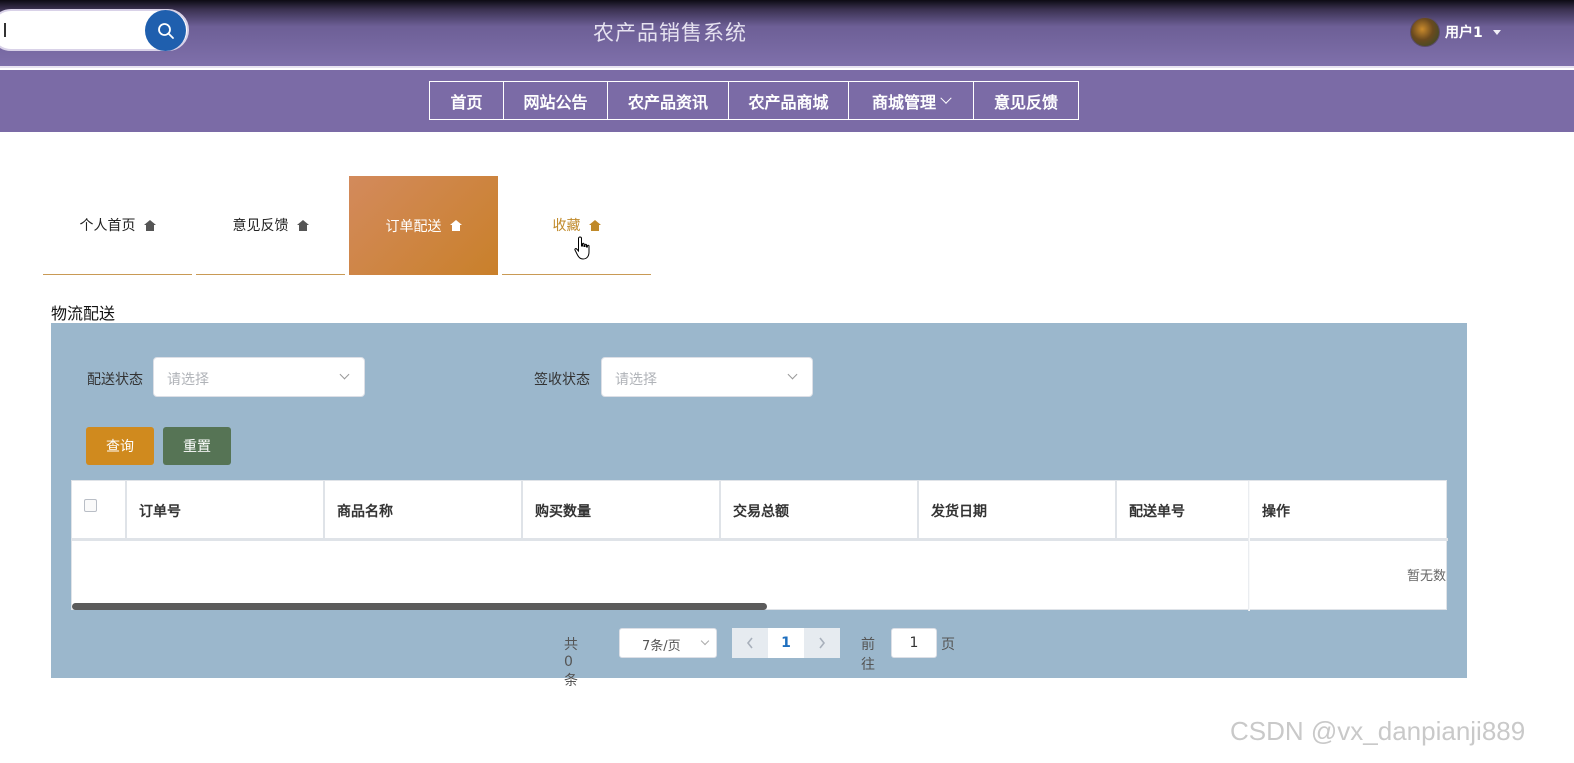 The image size is (1574, 763). What do you see at coordinates (668, 100) in the screenshot?
I see `nav-item-news: 农产品资讯` at bounding box center [668, 100].